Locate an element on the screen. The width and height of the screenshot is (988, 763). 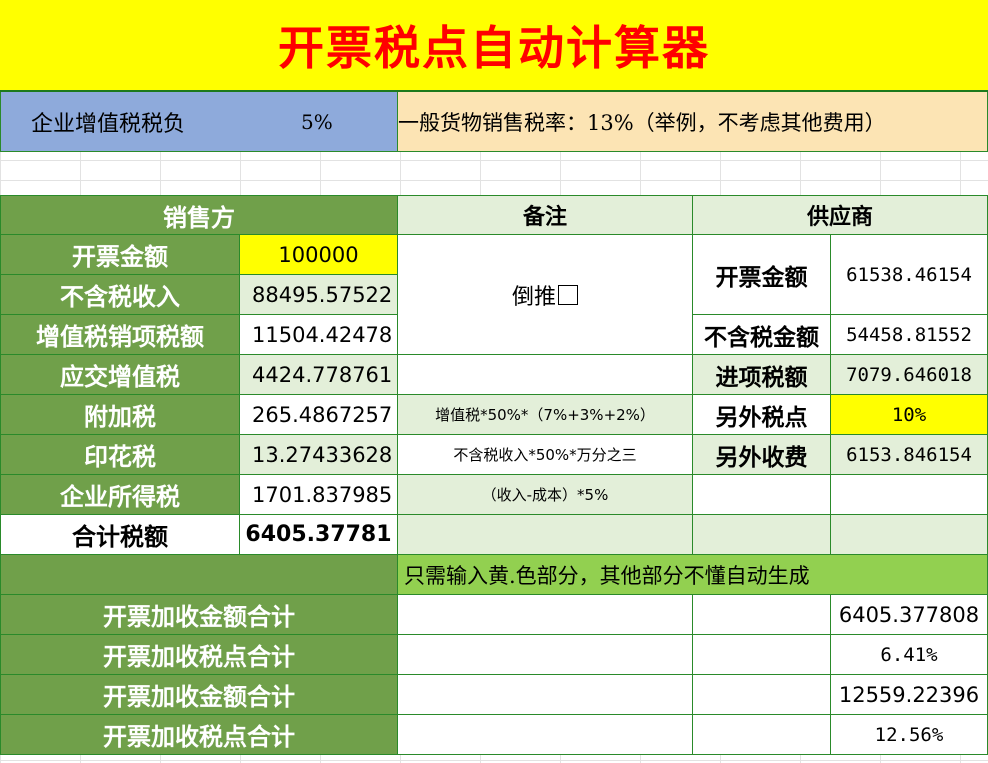
reverse-calc-note-text: 倒推 is located at coordinates (533, 297).